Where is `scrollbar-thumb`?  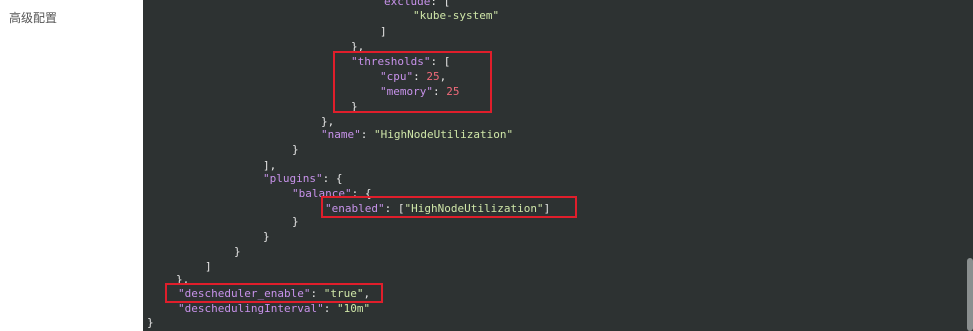
scrollbar-thumb is located at coordinates (970, 294).